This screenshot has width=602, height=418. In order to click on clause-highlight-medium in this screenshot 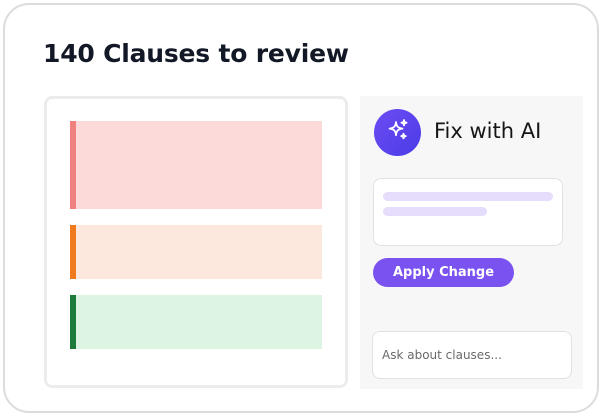, I will do `click(196, 252)`.